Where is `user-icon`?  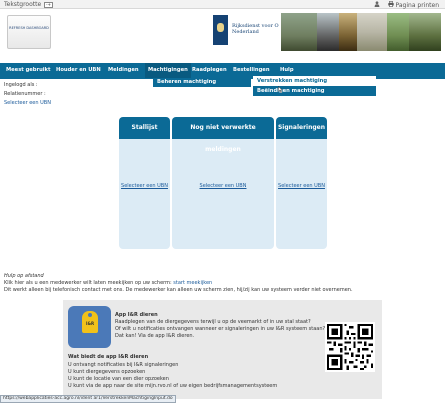 user-icon is located at coordinates (376, 4).